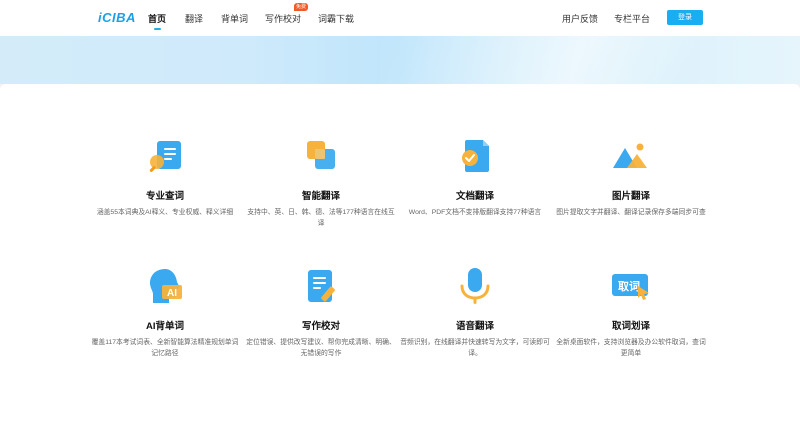 The image size is (800, 423). I want to click on microphone-icon, so click(475, 286).